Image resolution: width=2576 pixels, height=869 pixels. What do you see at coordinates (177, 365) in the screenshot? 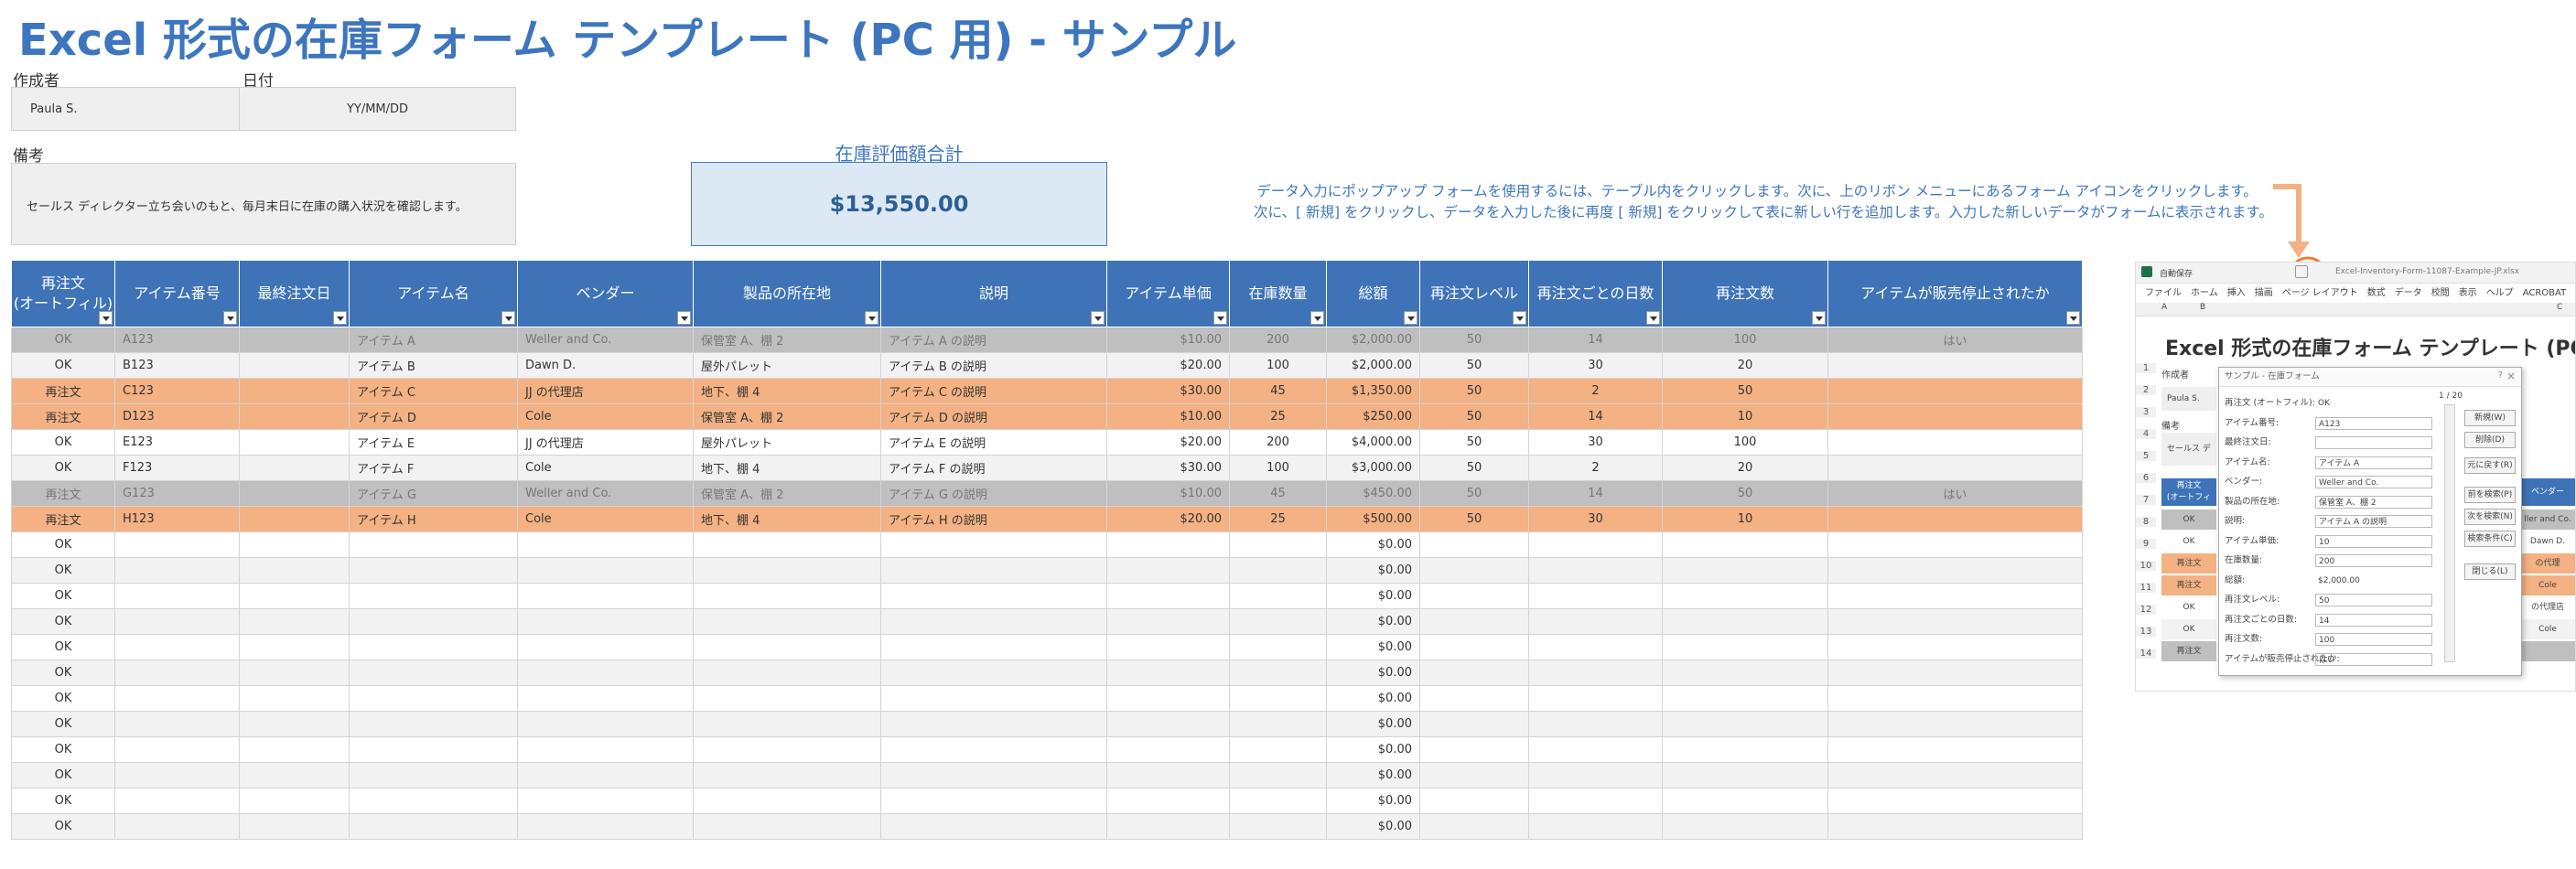
I see `table-cell: B123` at bounding box center [177, 365].